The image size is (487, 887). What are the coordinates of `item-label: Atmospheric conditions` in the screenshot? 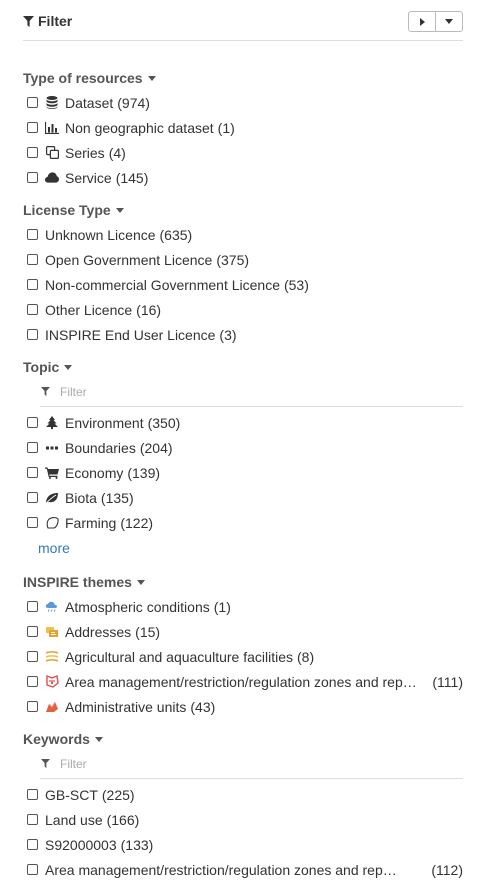 It's located at (137, 606).